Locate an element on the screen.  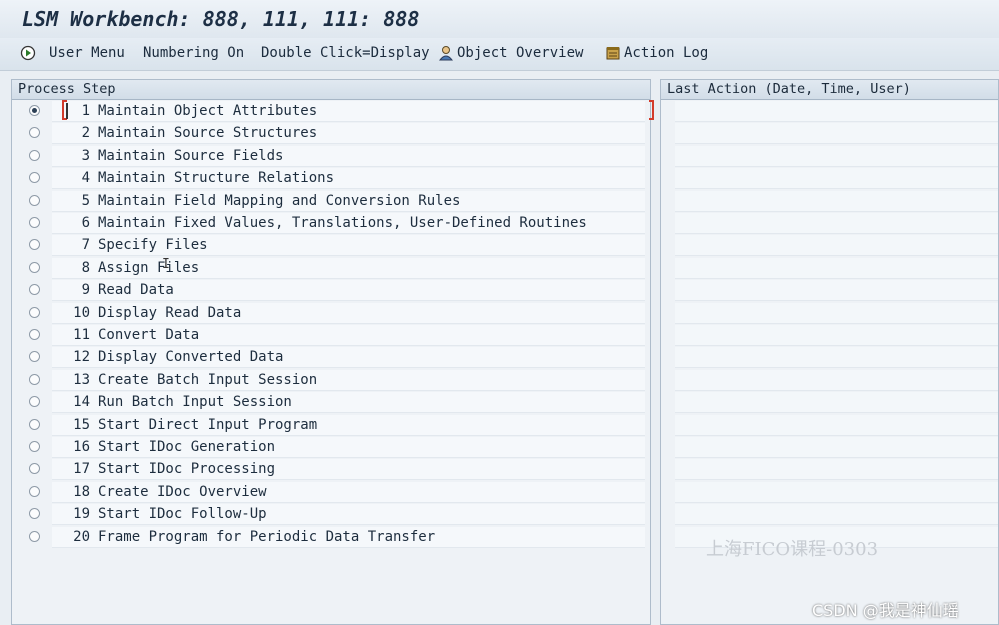
object-overview-button: Object Overview is located at coordinates (510, 53).